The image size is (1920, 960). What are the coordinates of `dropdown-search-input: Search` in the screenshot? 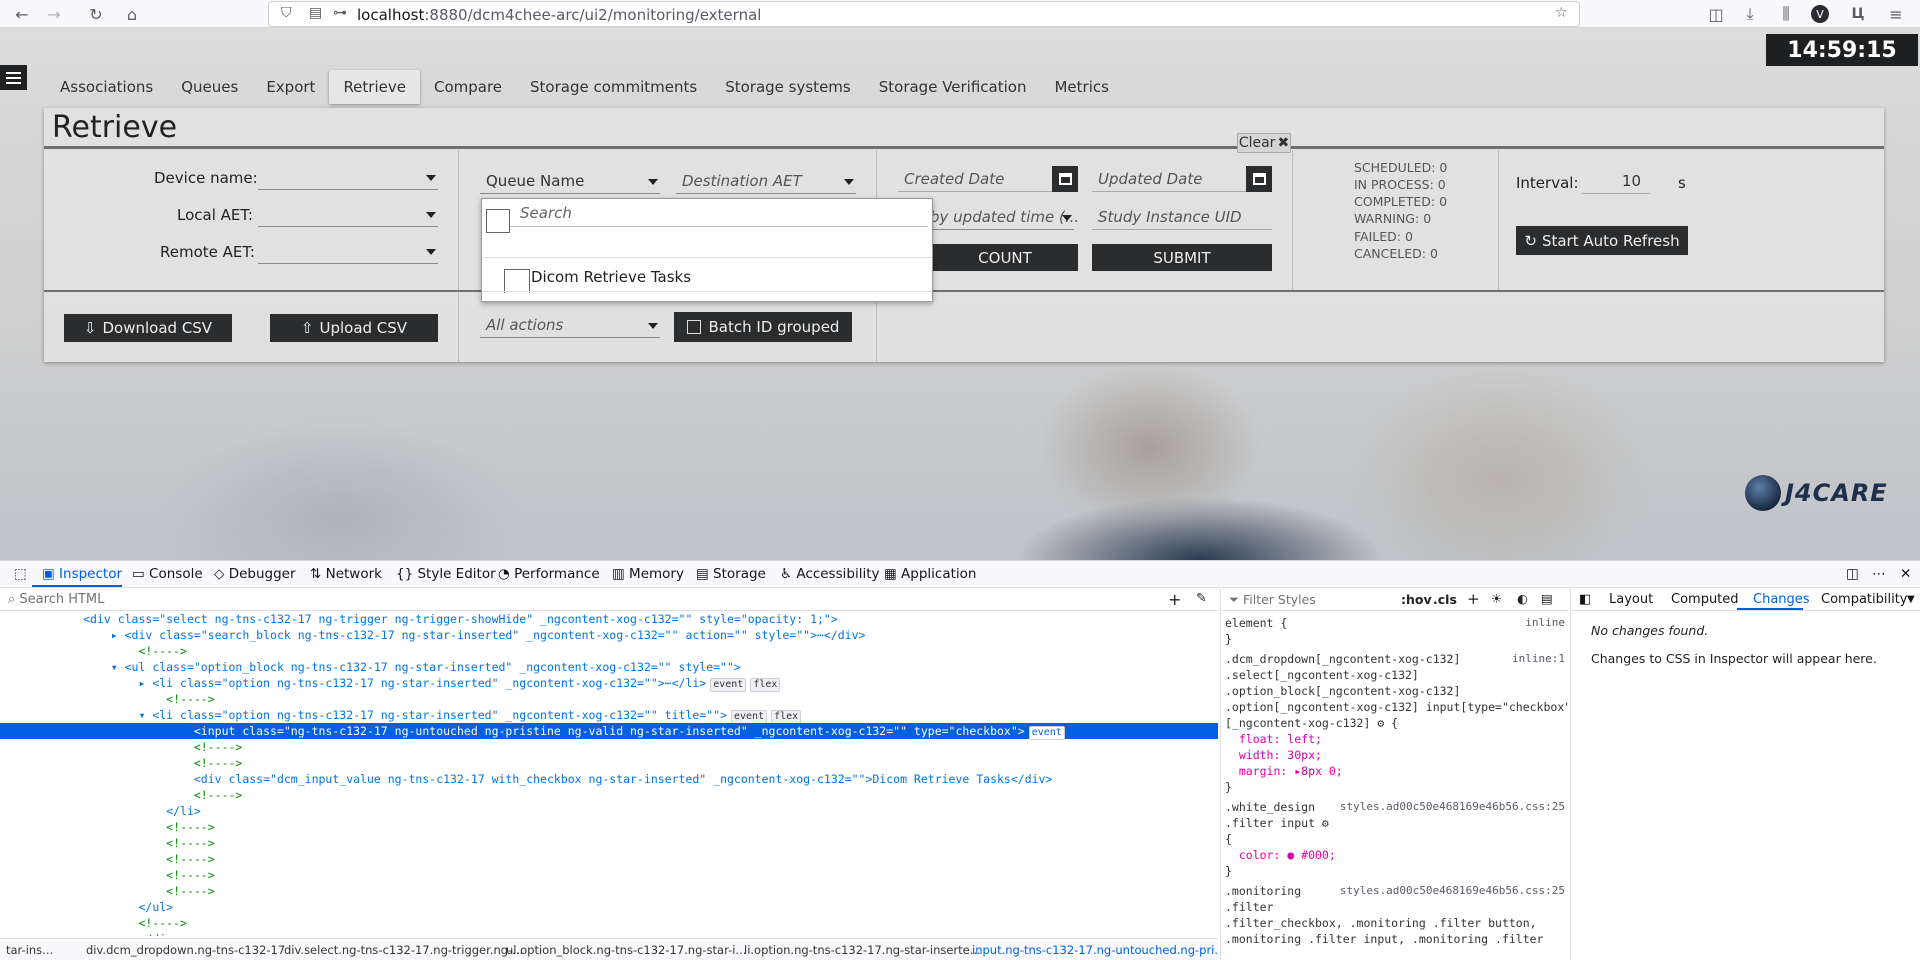 It's located at (719, 213).